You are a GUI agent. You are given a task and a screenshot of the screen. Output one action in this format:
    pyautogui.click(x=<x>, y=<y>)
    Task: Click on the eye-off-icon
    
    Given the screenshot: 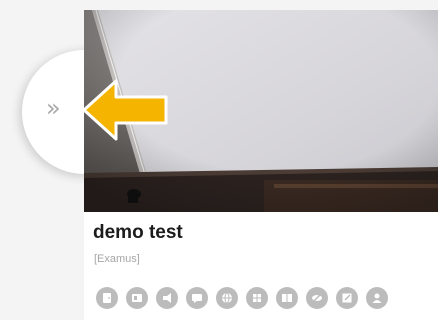 What is the action you would take?
    pyautogui.click(x=317, y=298)
    